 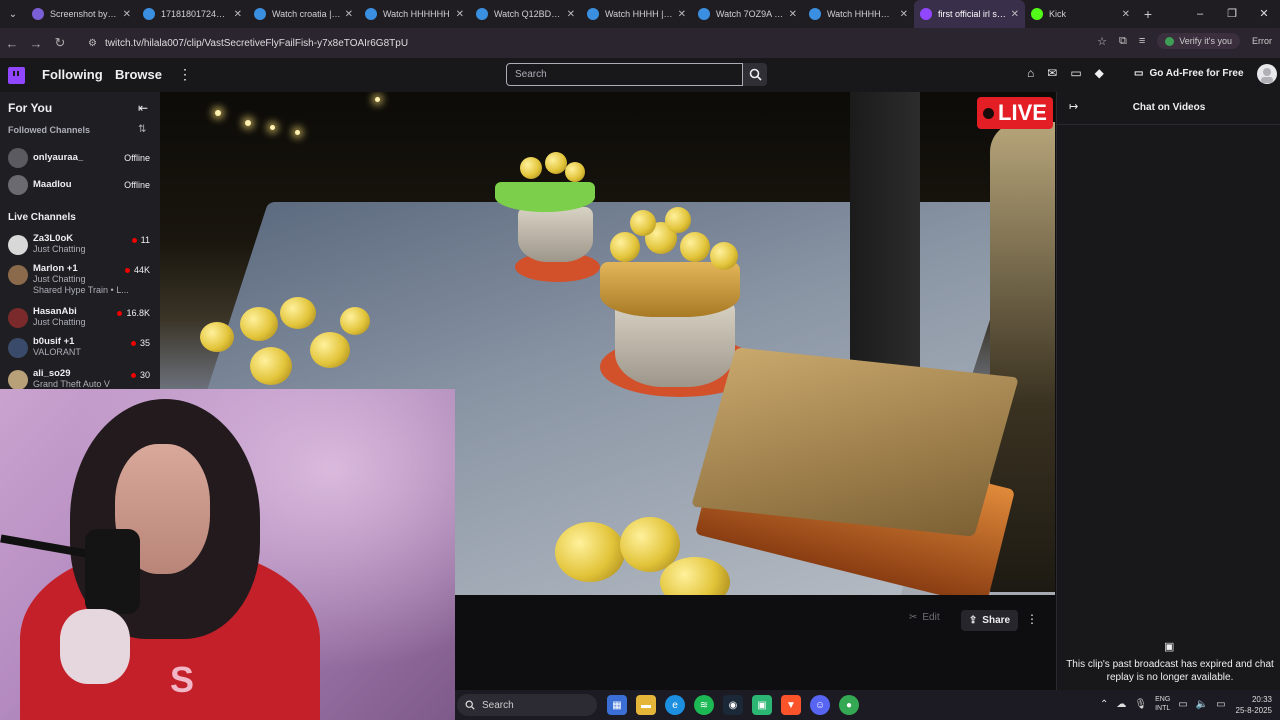 What do you see at coordinates (1189, 73) in the screenshot?
I see `go-ad-free-button: ▭ Go Ad-Free for Free` at bounding box center [1189, 73].